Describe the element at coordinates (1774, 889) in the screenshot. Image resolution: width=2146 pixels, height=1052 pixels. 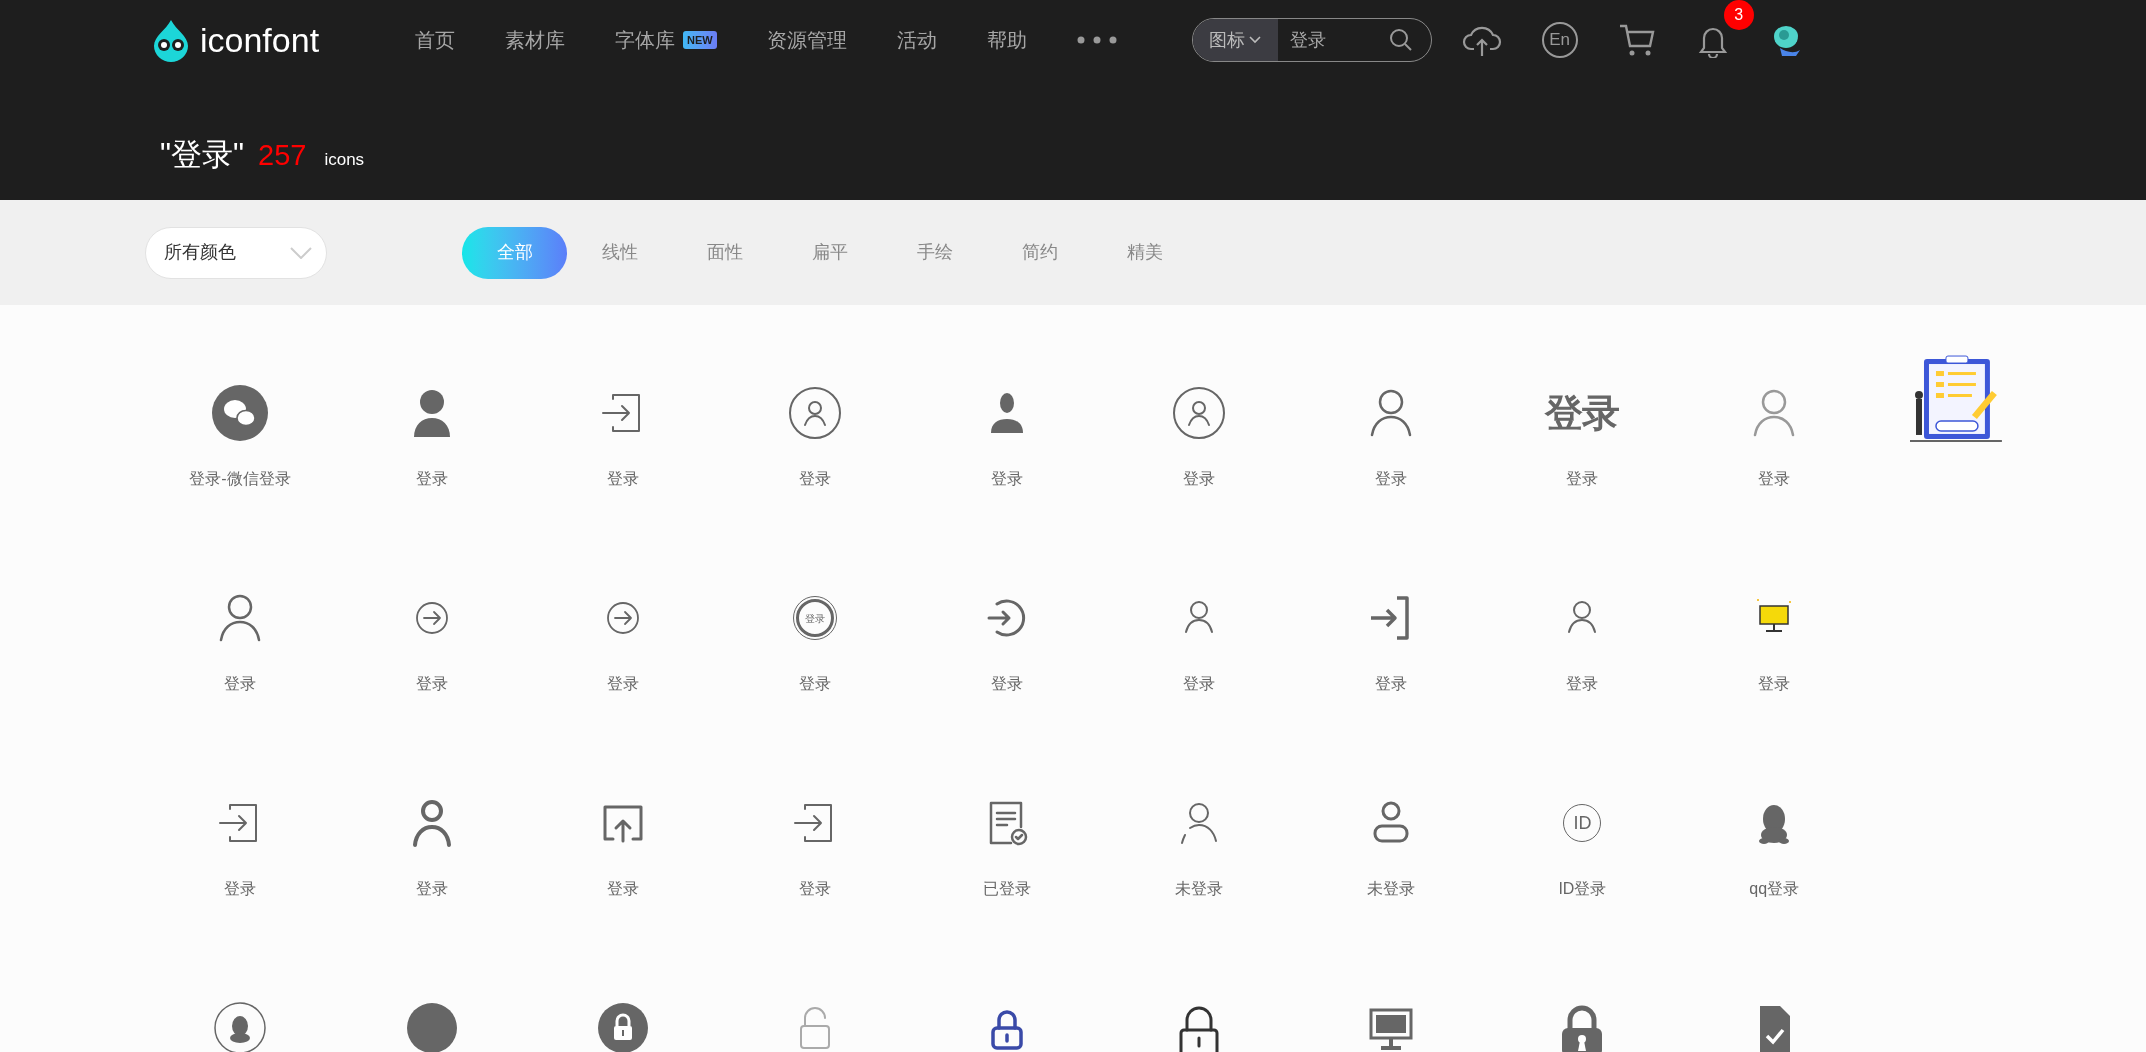
I see `icon-label: qq登录` at that location.